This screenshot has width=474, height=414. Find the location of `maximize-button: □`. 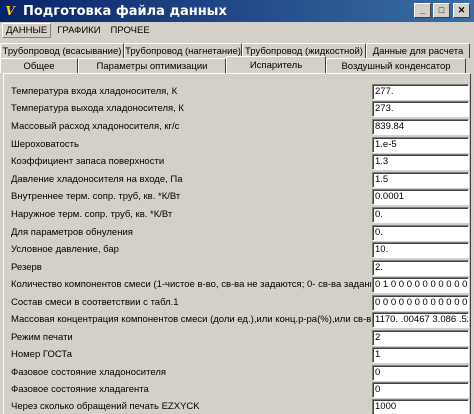

maximize-button: □ is located at coordinates (441, 10).